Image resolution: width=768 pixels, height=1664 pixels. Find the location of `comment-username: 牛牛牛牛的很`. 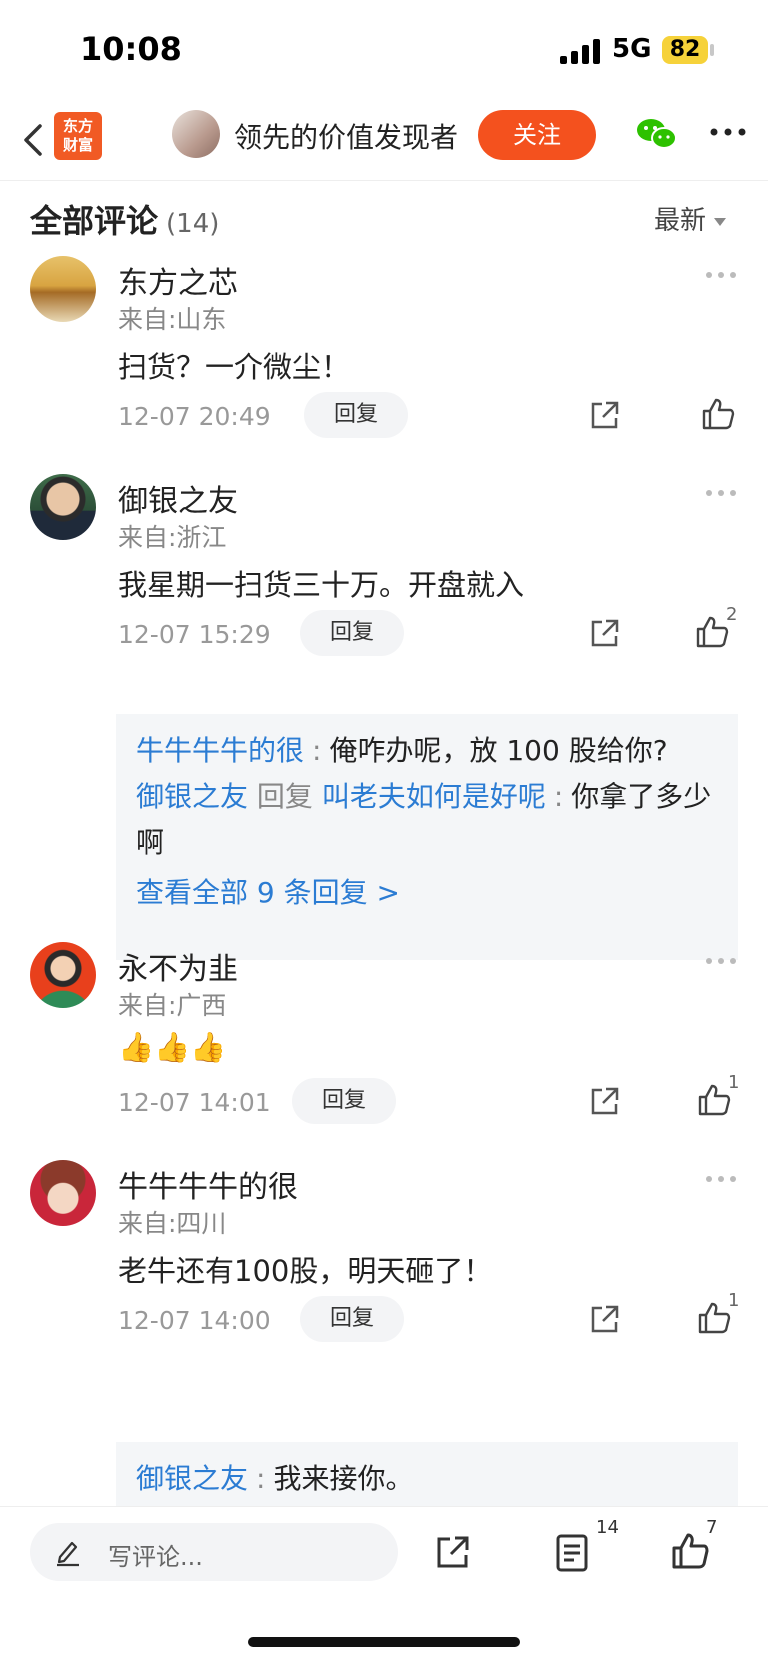

comment-username: 牛牛牛牛的很 is located at coordinates (208, 1184).